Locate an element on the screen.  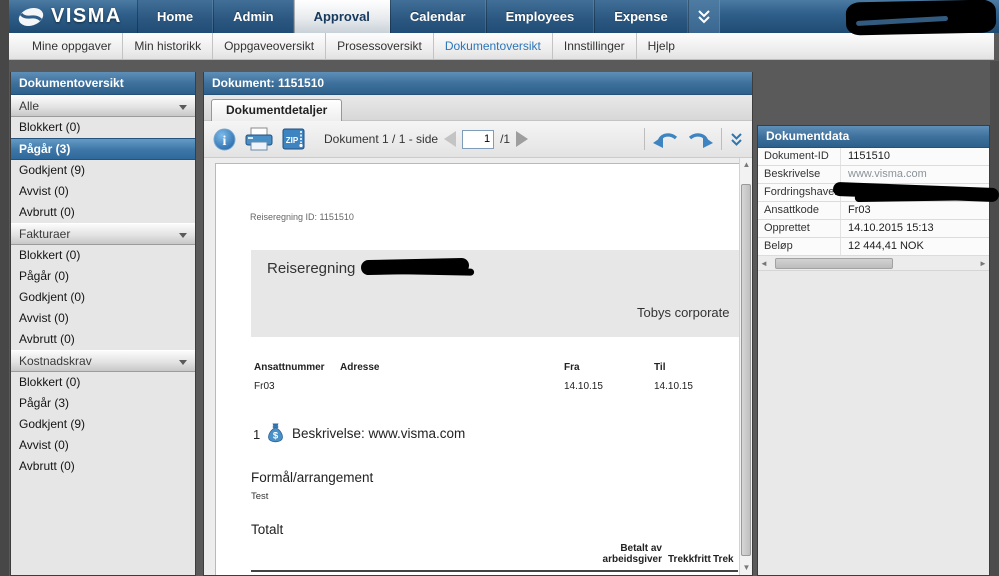
rotate-right-button is located at coordinates (700, 139).